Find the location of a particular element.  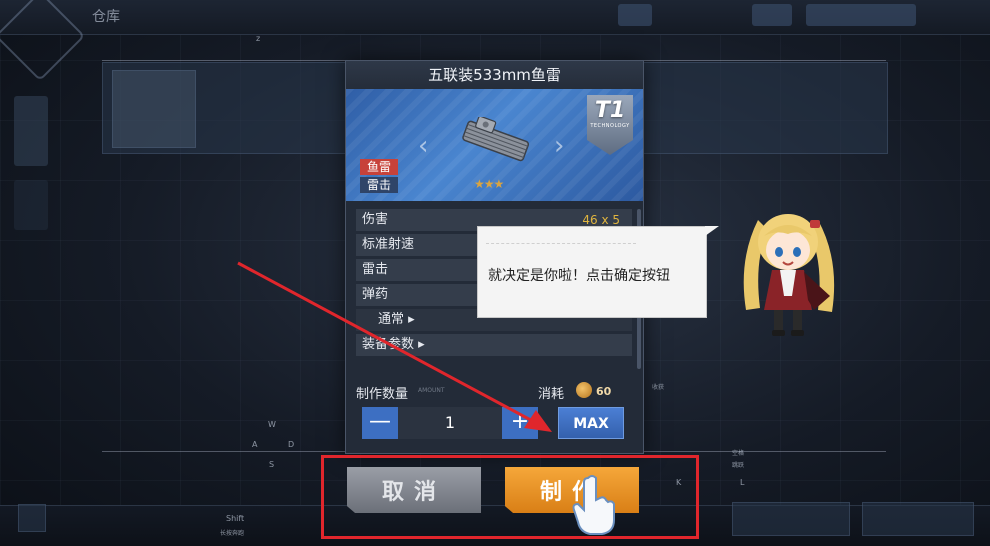

torpedo-launcher-icon is located at coordinates (496, 139).